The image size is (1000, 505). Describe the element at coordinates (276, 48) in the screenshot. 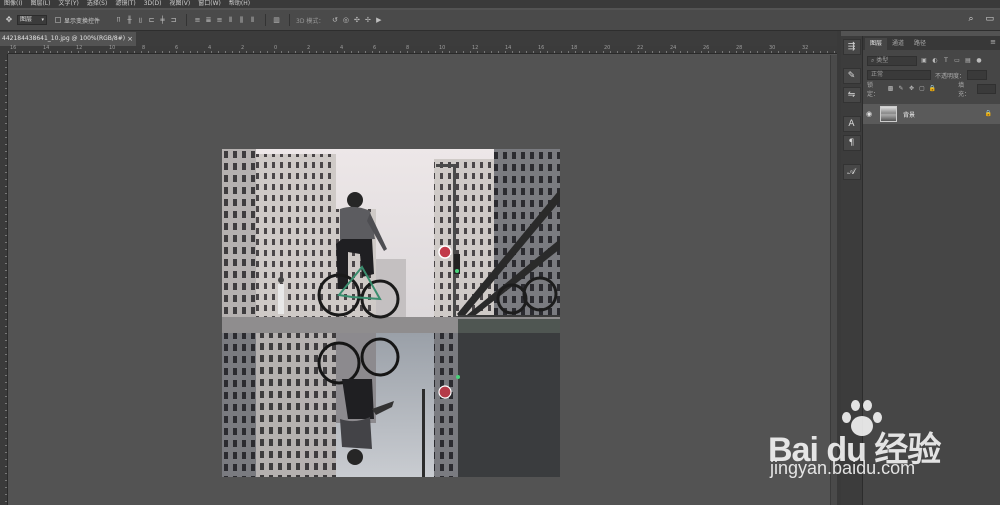

I see `ruler-tick-label: 0` at that location.